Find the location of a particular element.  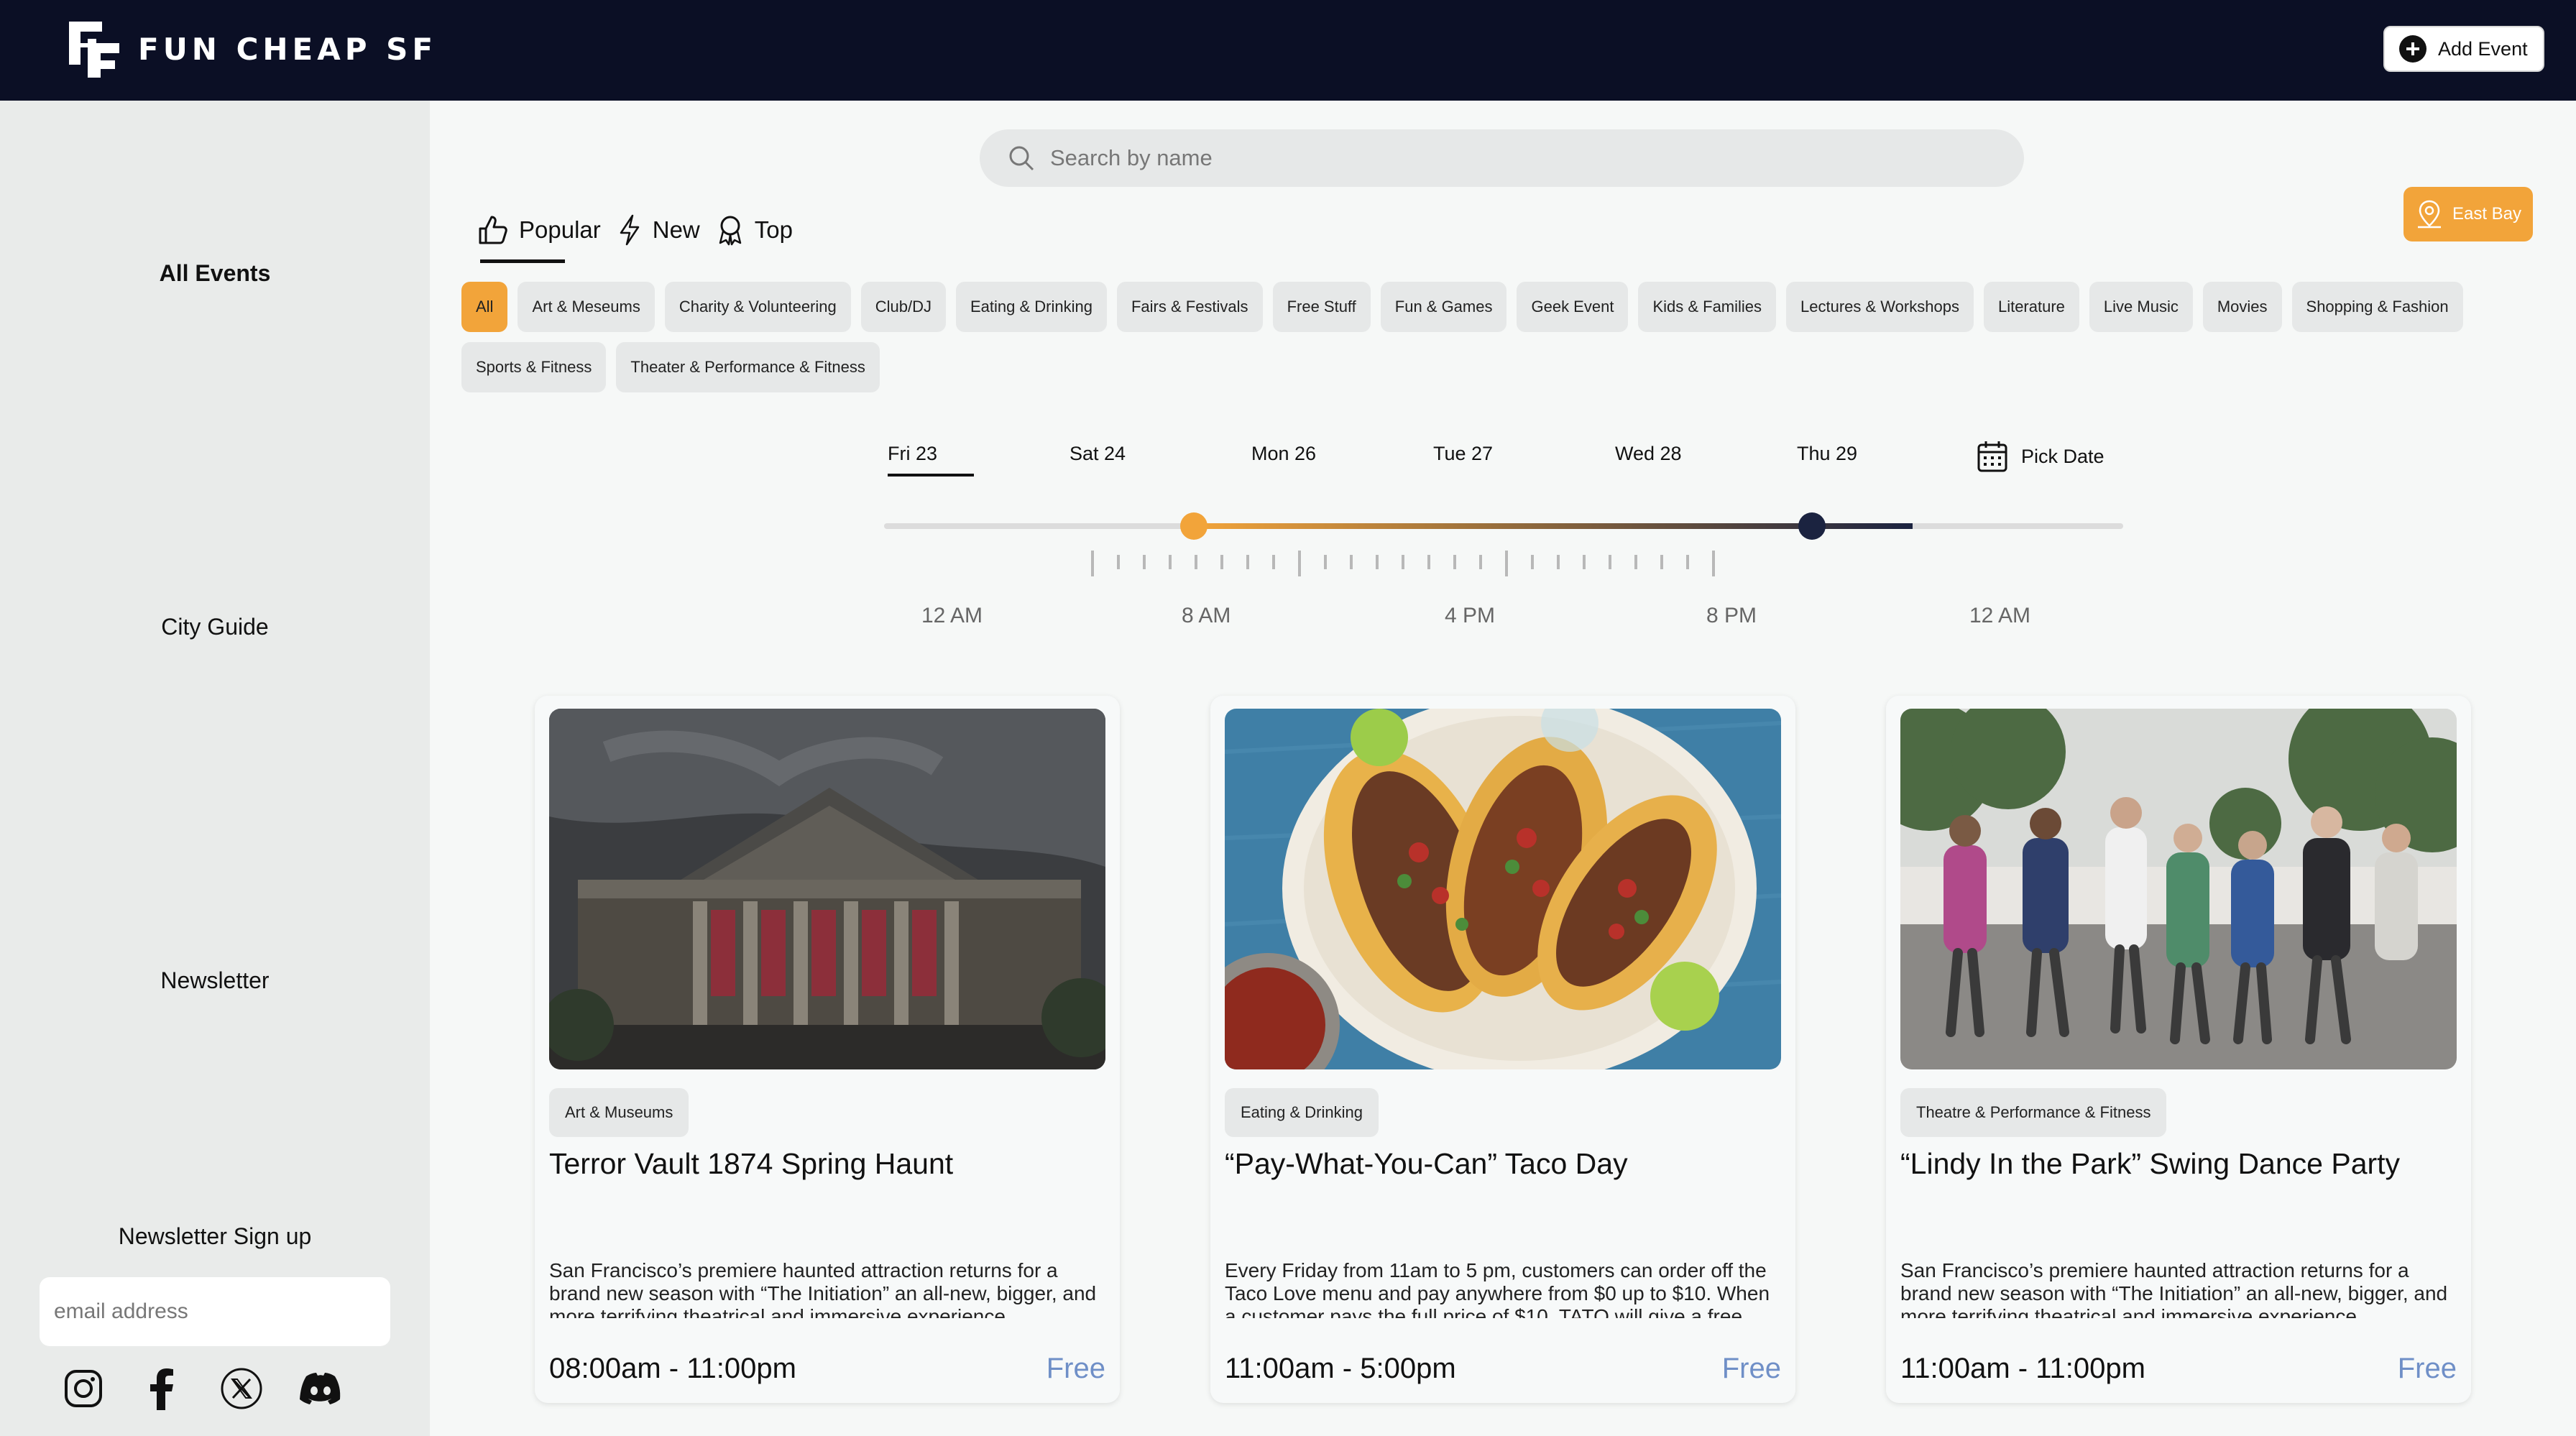

sidebar-item-city-guide: City Guide is located at coordinates (215, 627).